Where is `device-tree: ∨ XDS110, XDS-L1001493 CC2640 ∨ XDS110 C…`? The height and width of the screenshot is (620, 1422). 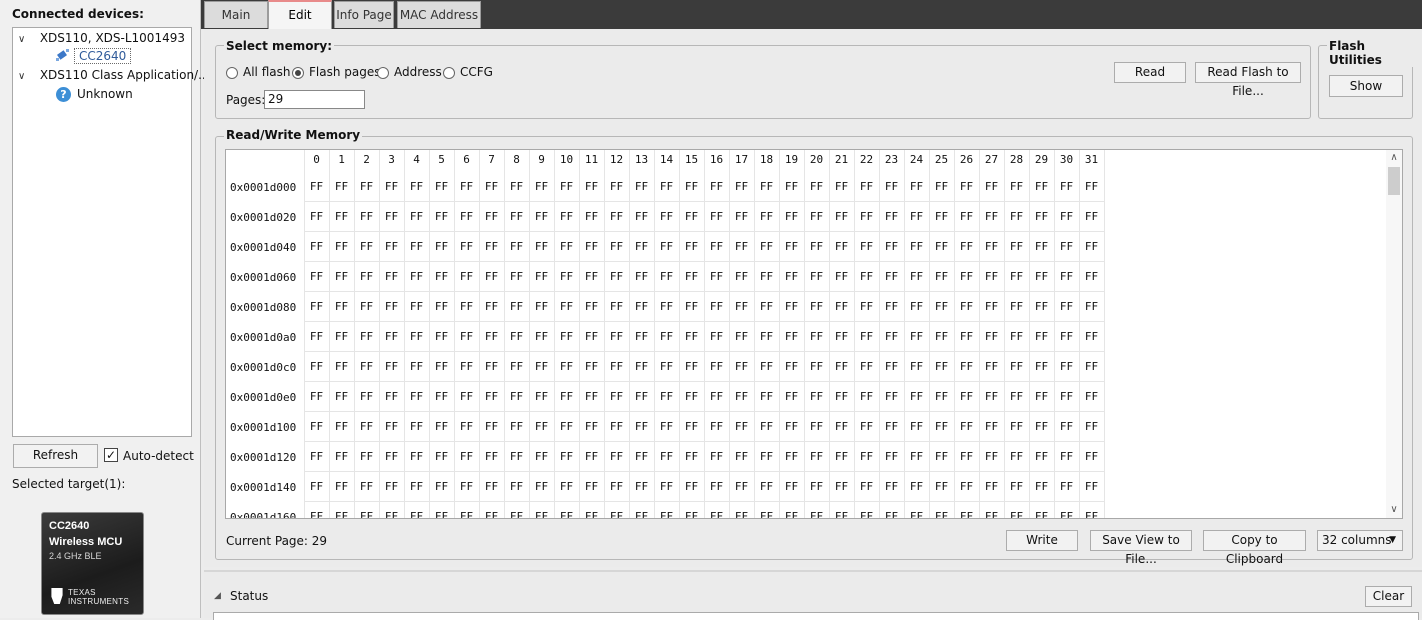
device-tree: ∨ XDS110, XDS-L1001493 CC2640 ∨ XDS110 C… is located at coordinates (111, 232).